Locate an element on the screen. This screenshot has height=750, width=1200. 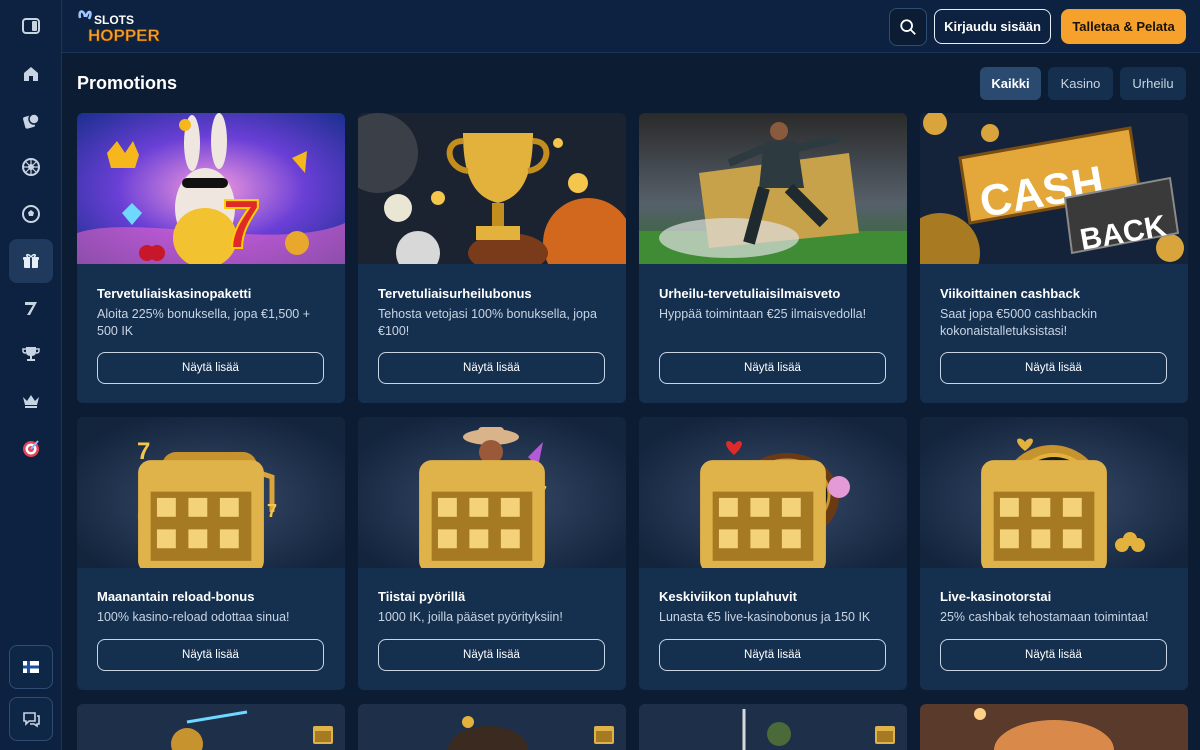
card-title: Viikoittainen cashback is located at coordinates (1010, 293).